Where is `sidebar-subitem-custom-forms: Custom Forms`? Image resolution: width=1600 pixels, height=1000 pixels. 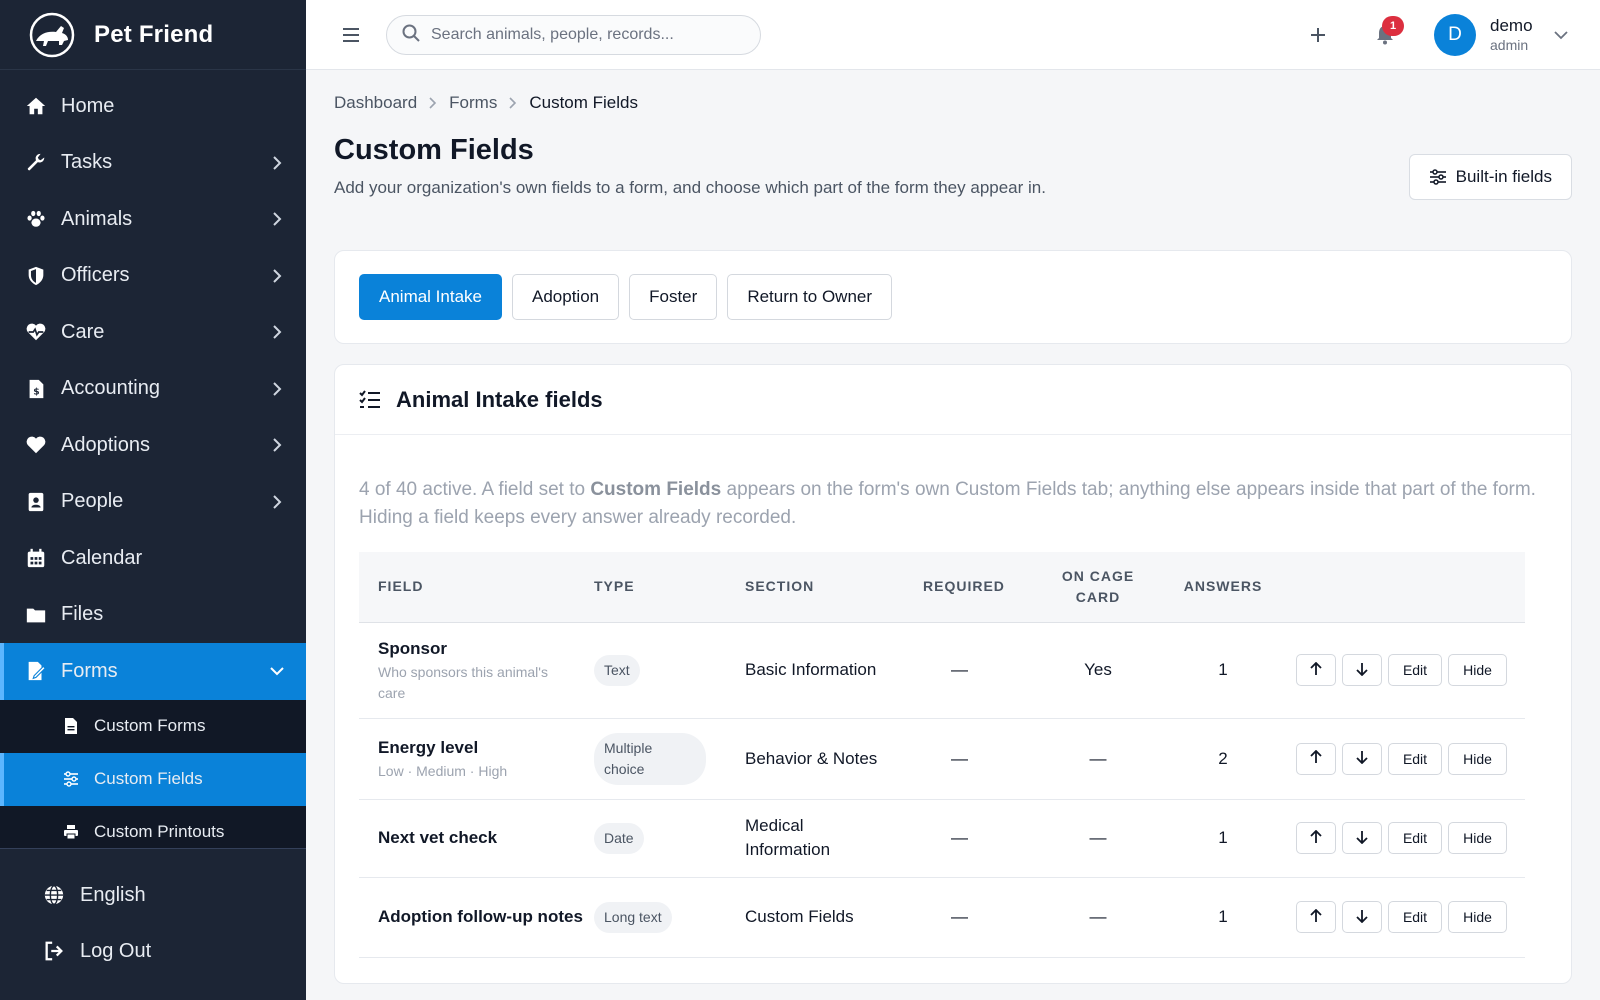
sidebar-subitem-custom-forms: Custom Forms is located at coordinates (153, 726).